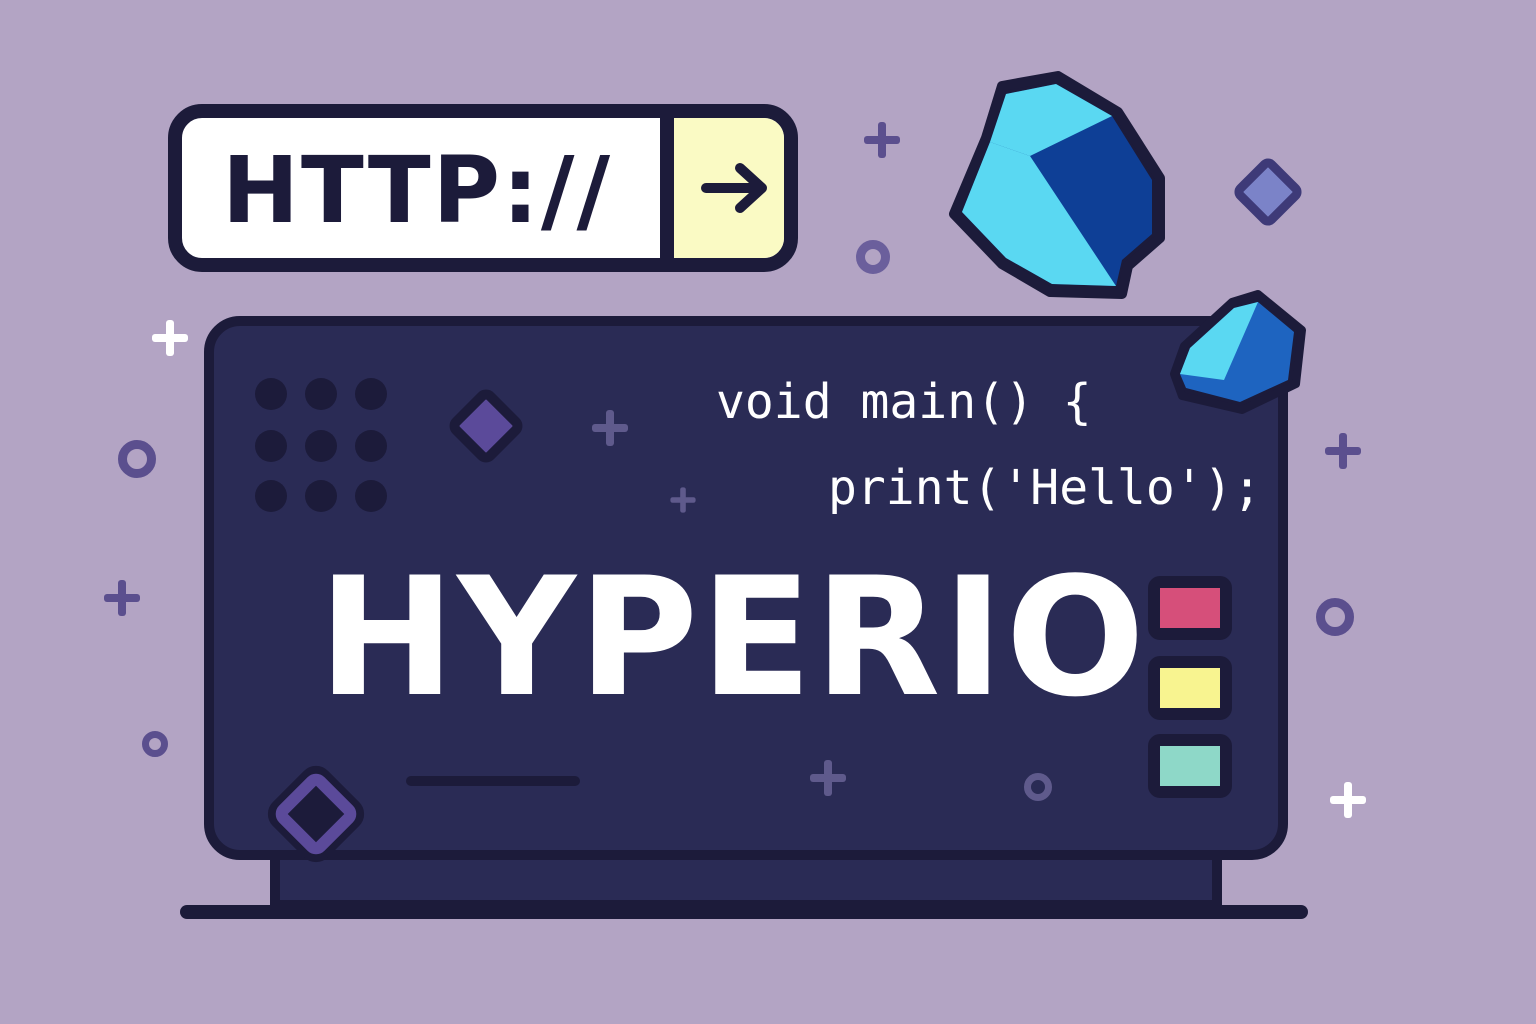 This screenshot has height=1024, width=1536. Describe the element at coordinates (734, 188) in the screenshot. I see `arrow-right-icon` at that location.